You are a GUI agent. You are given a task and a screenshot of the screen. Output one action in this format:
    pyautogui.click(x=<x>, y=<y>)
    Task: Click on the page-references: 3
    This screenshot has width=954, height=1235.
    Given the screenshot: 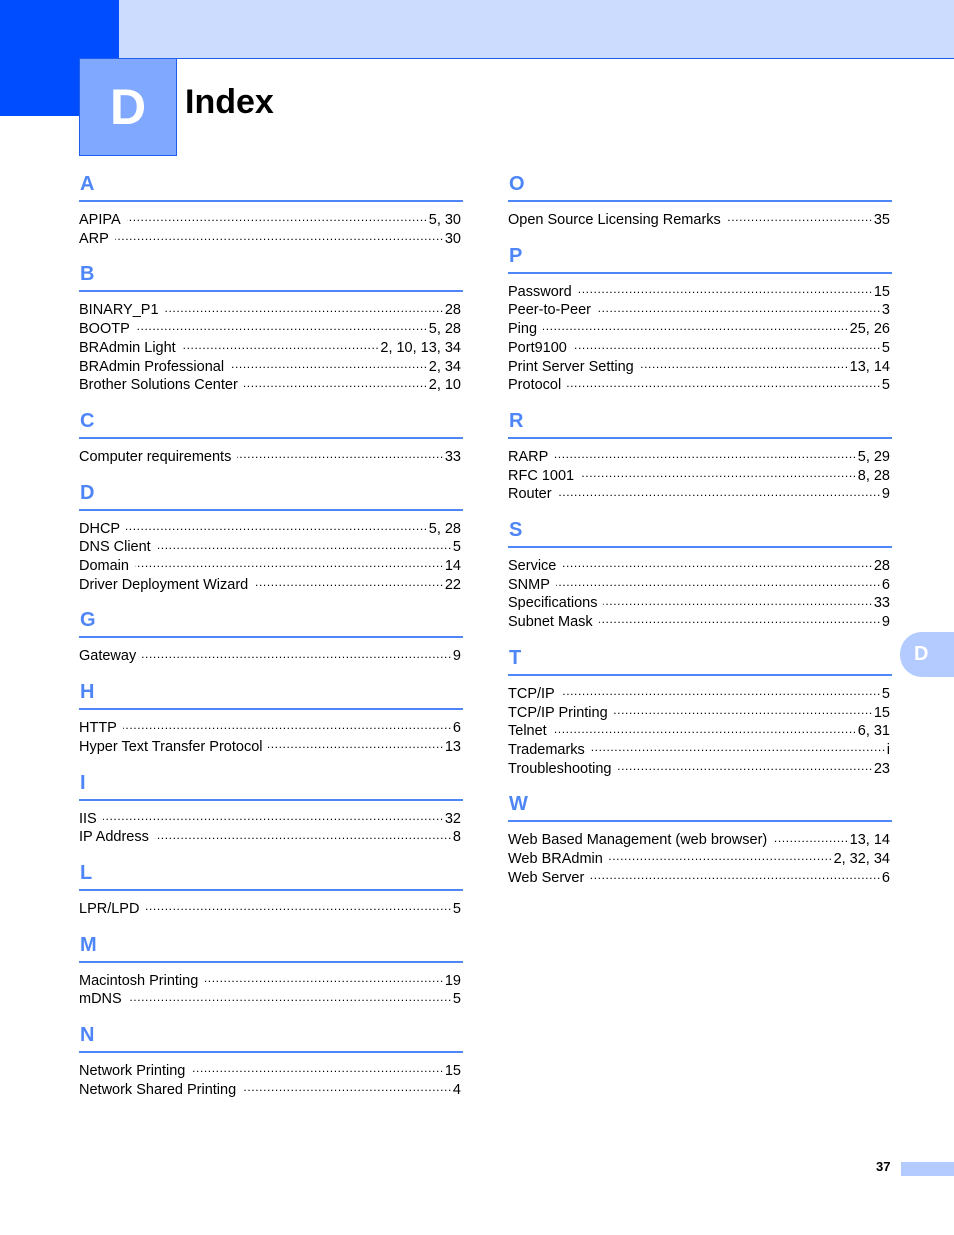 What is the action you would take?
    pyautogui.click(x=885, y=310)
    